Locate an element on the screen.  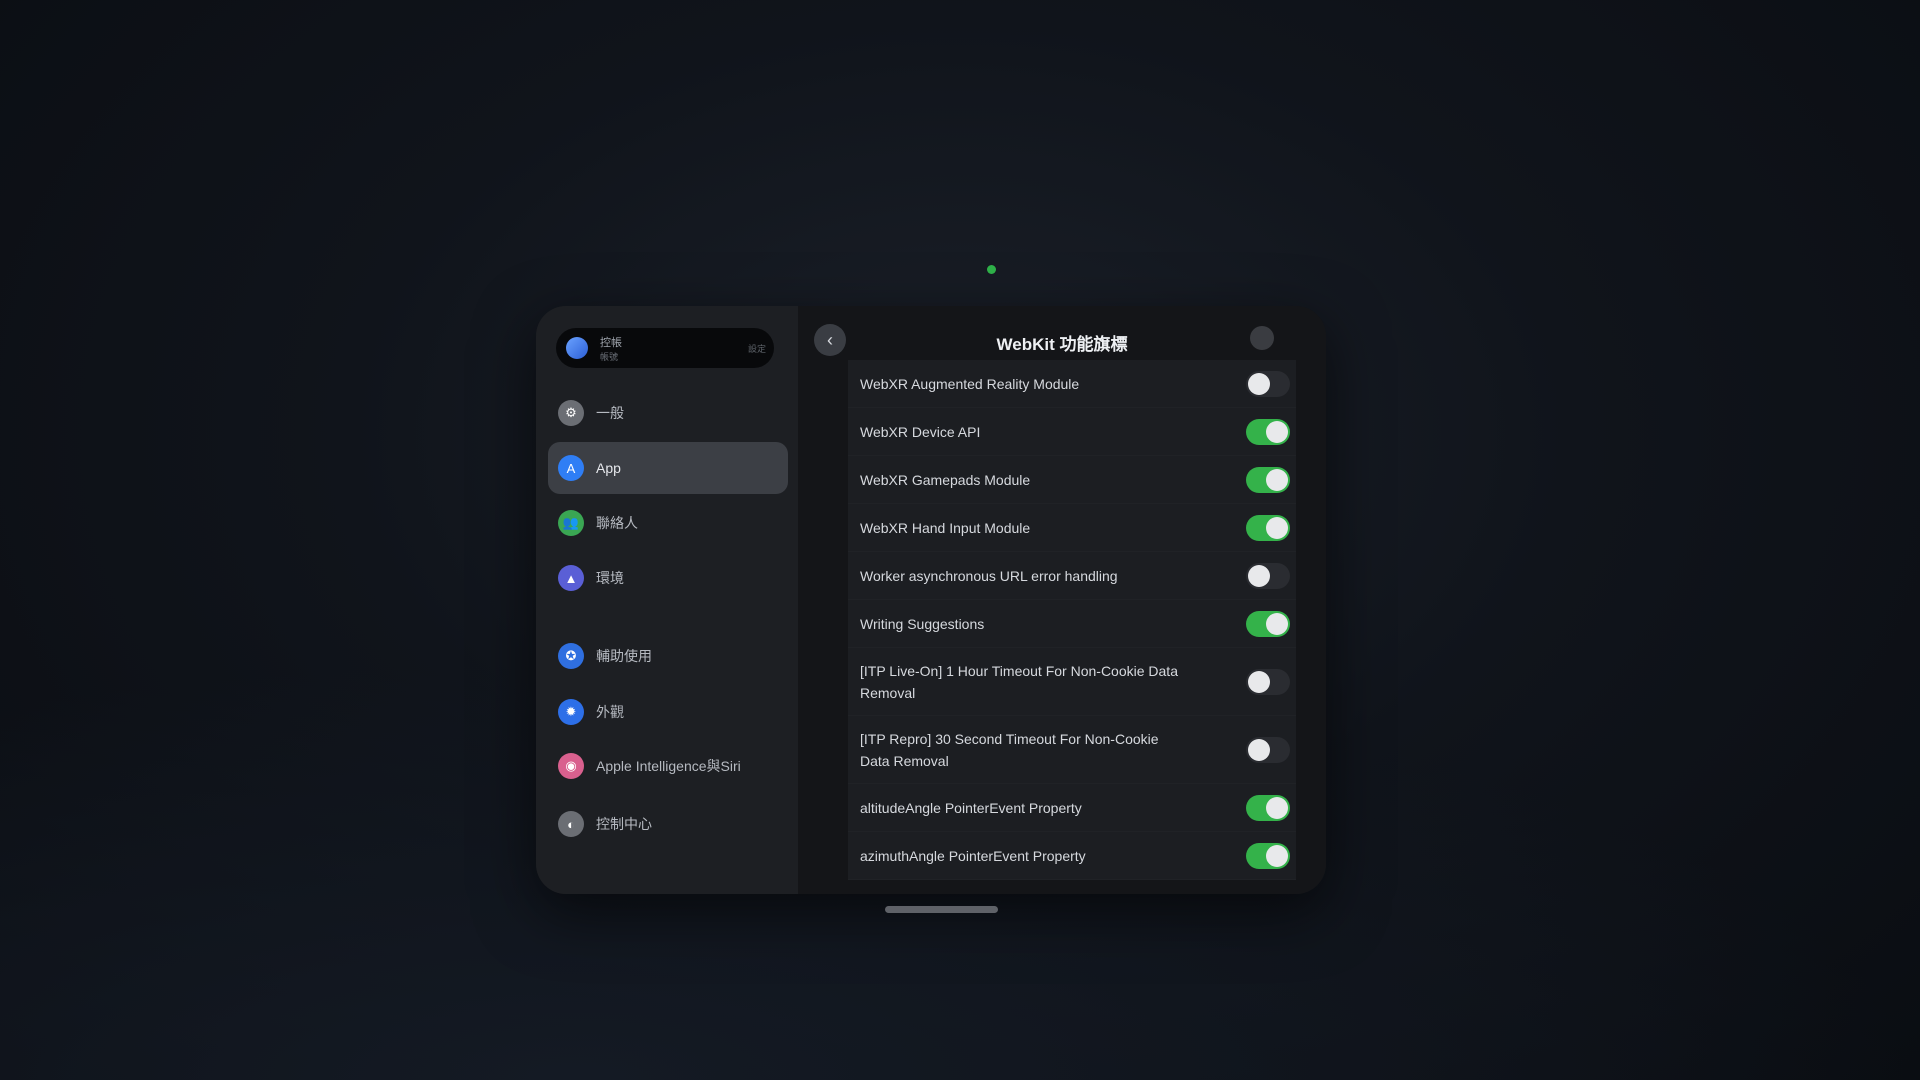
list-item: Writing Suggestions is located at coordinates (1072, 624).